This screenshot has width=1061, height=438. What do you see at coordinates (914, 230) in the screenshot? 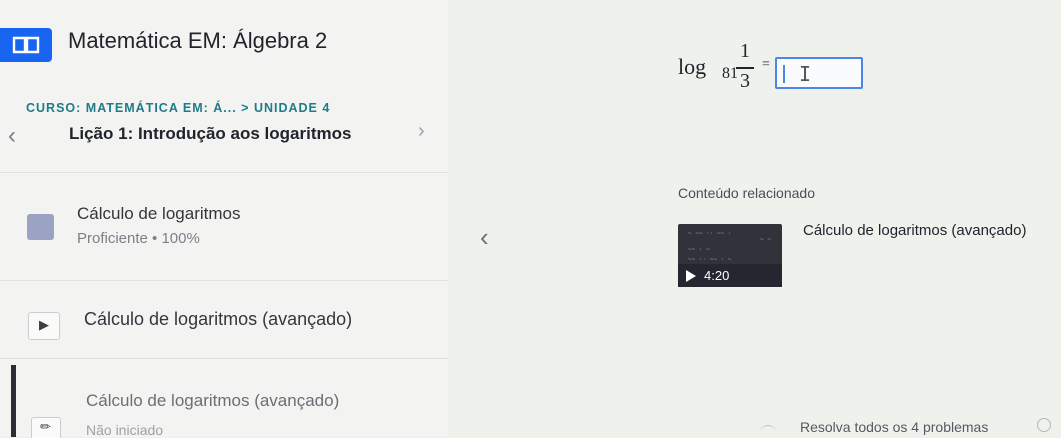
I see `related-video-title: Cálculo de logaritmos (avançado)` at bounding box center [914, 230].